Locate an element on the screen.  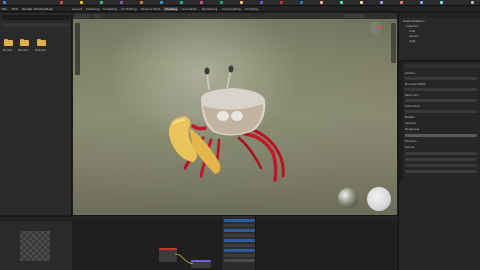
viewport-header is located at coordinates (235, 16).